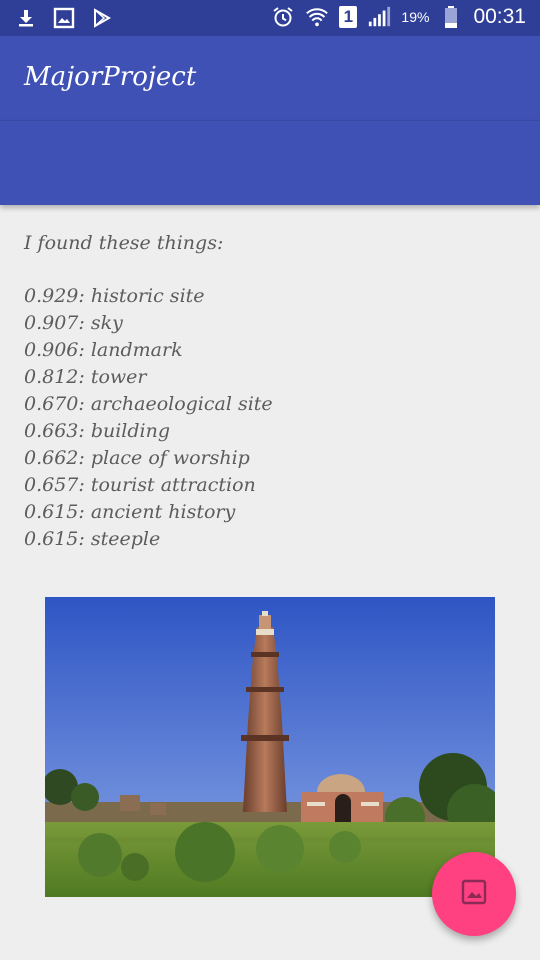 The height and width of the screenshot is (960, 540). I want to click on intro-text: I found these things:, so click(124, 243).